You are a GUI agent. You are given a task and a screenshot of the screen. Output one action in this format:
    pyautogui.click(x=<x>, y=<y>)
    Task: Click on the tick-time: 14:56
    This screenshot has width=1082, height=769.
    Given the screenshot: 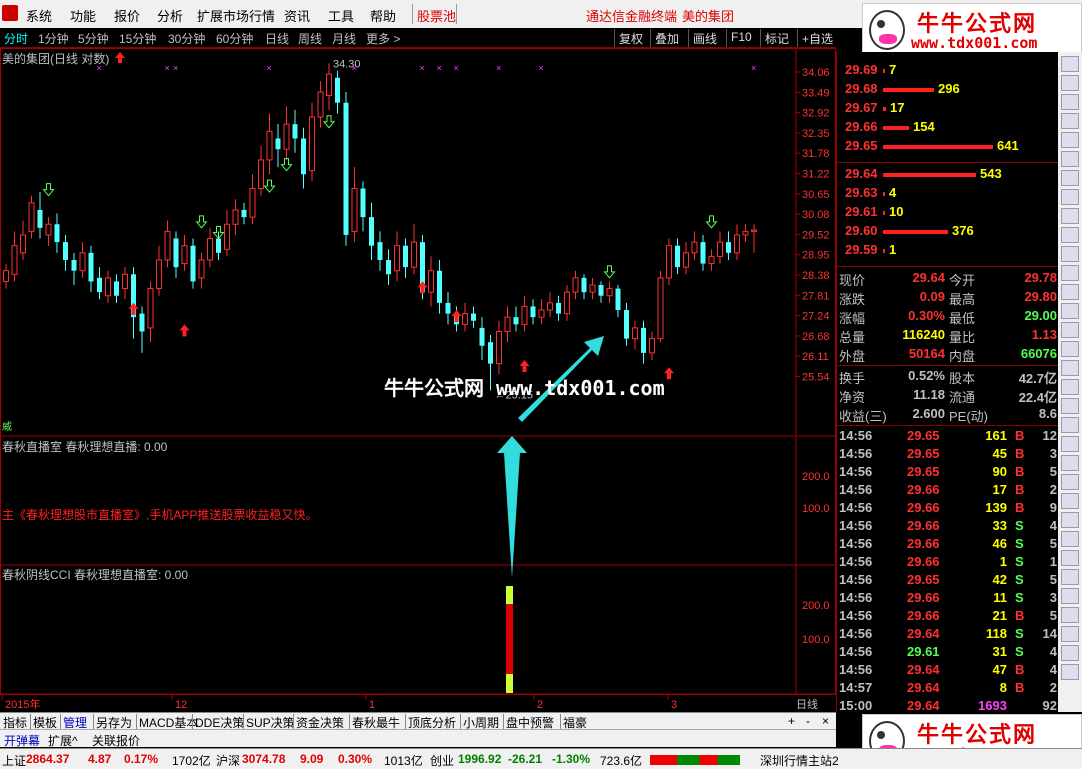 What is the action you would take?
    pyautogui.click(x=856, y=615)
    